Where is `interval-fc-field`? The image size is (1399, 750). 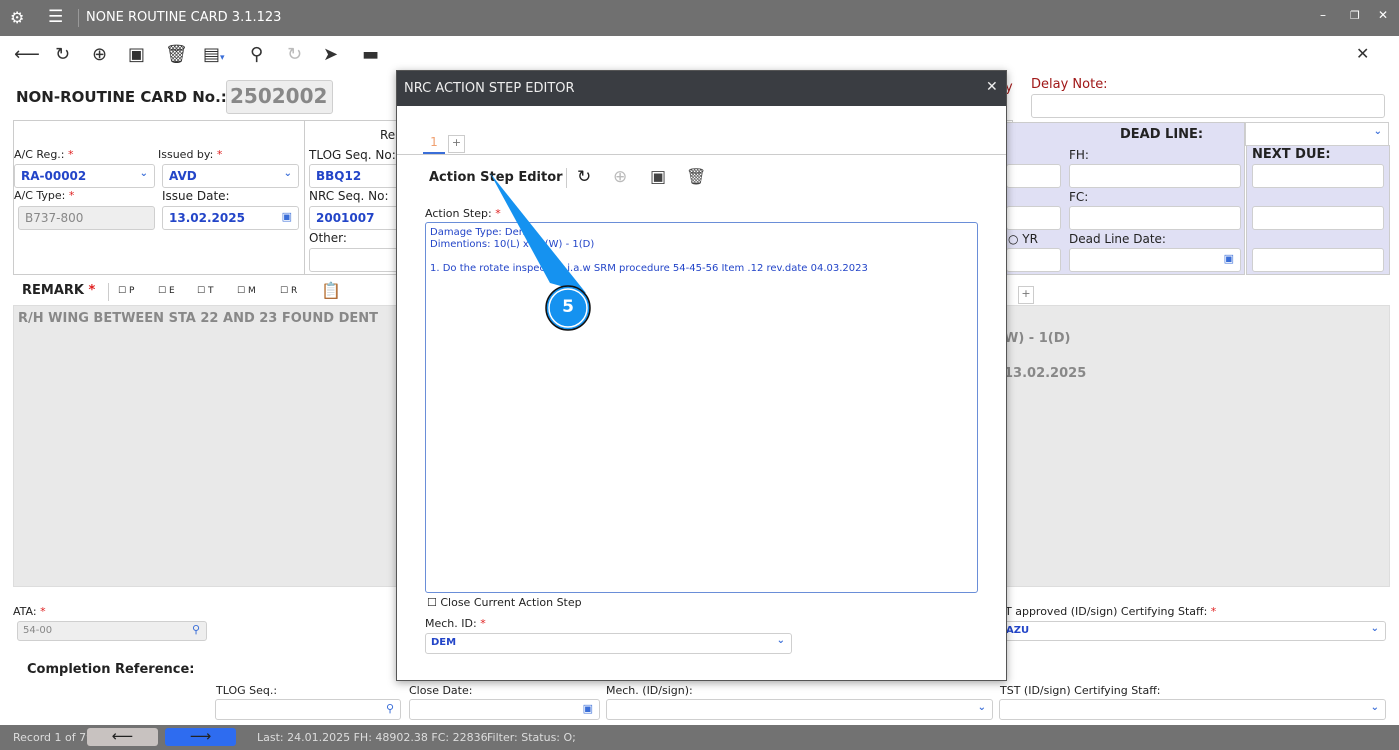 interval-fc-field is located at coordinates (1033, 218).